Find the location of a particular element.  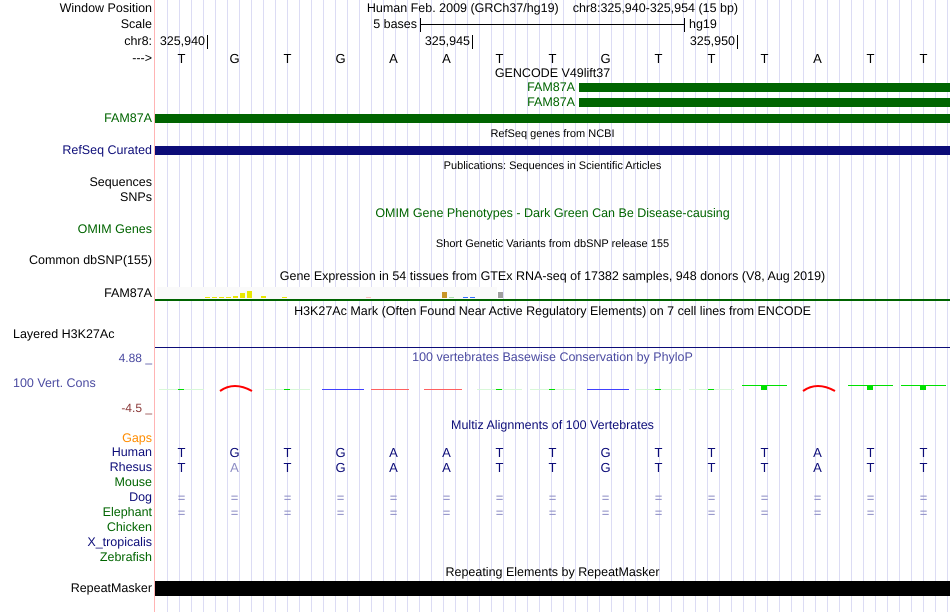

track-label: RefSeq Curated is located at coordinates (107, 150).